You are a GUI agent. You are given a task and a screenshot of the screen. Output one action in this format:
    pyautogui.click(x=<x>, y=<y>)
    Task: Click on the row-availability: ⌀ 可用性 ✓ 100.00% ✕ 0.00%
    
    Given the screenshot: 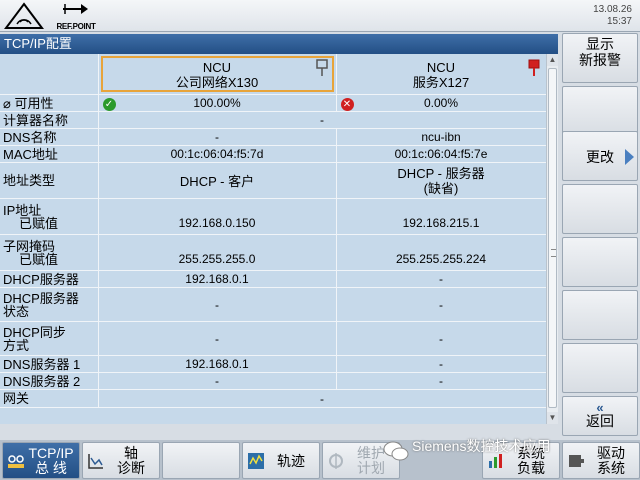 What is the action you would take?
    pyautogui.click(x=273, y=103)
    